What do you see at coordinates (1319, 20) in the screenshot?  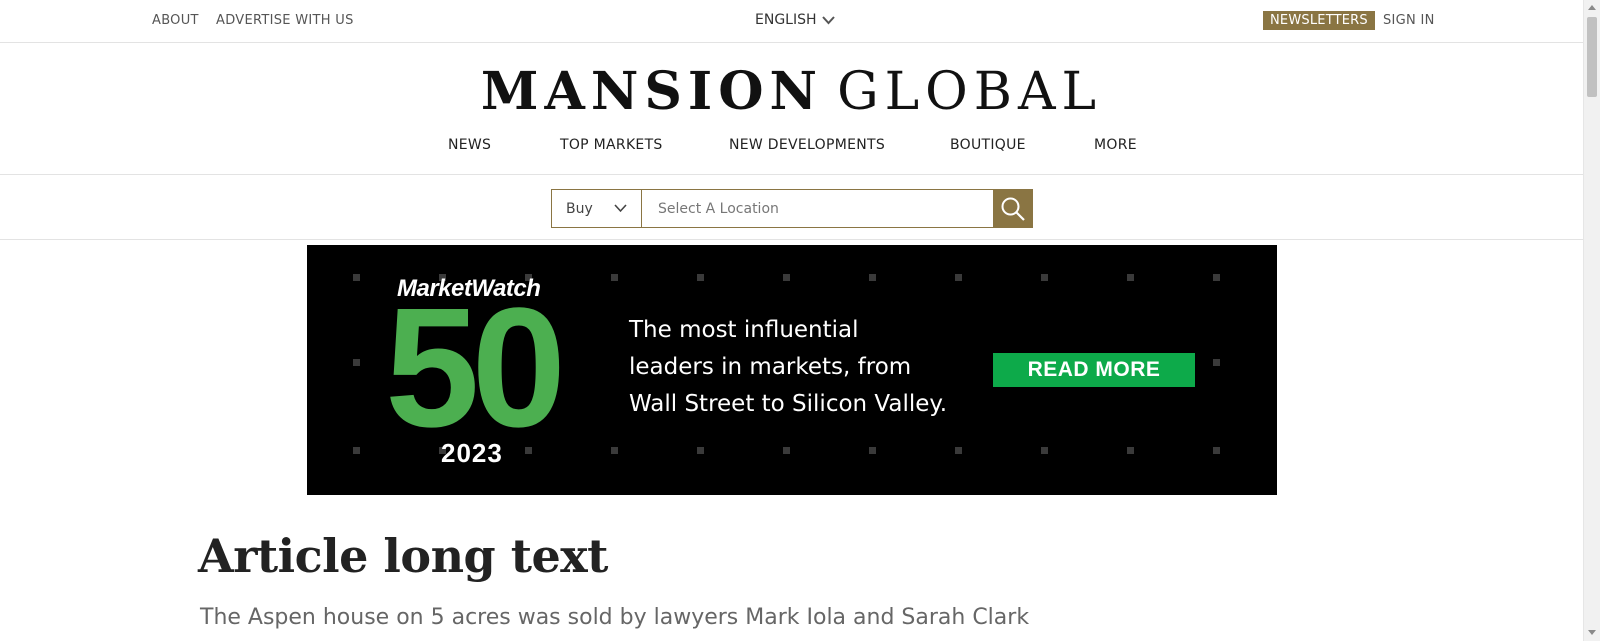 I see `newsletters-button: NEWSLETTERS` at bounding box center [1319, 20].